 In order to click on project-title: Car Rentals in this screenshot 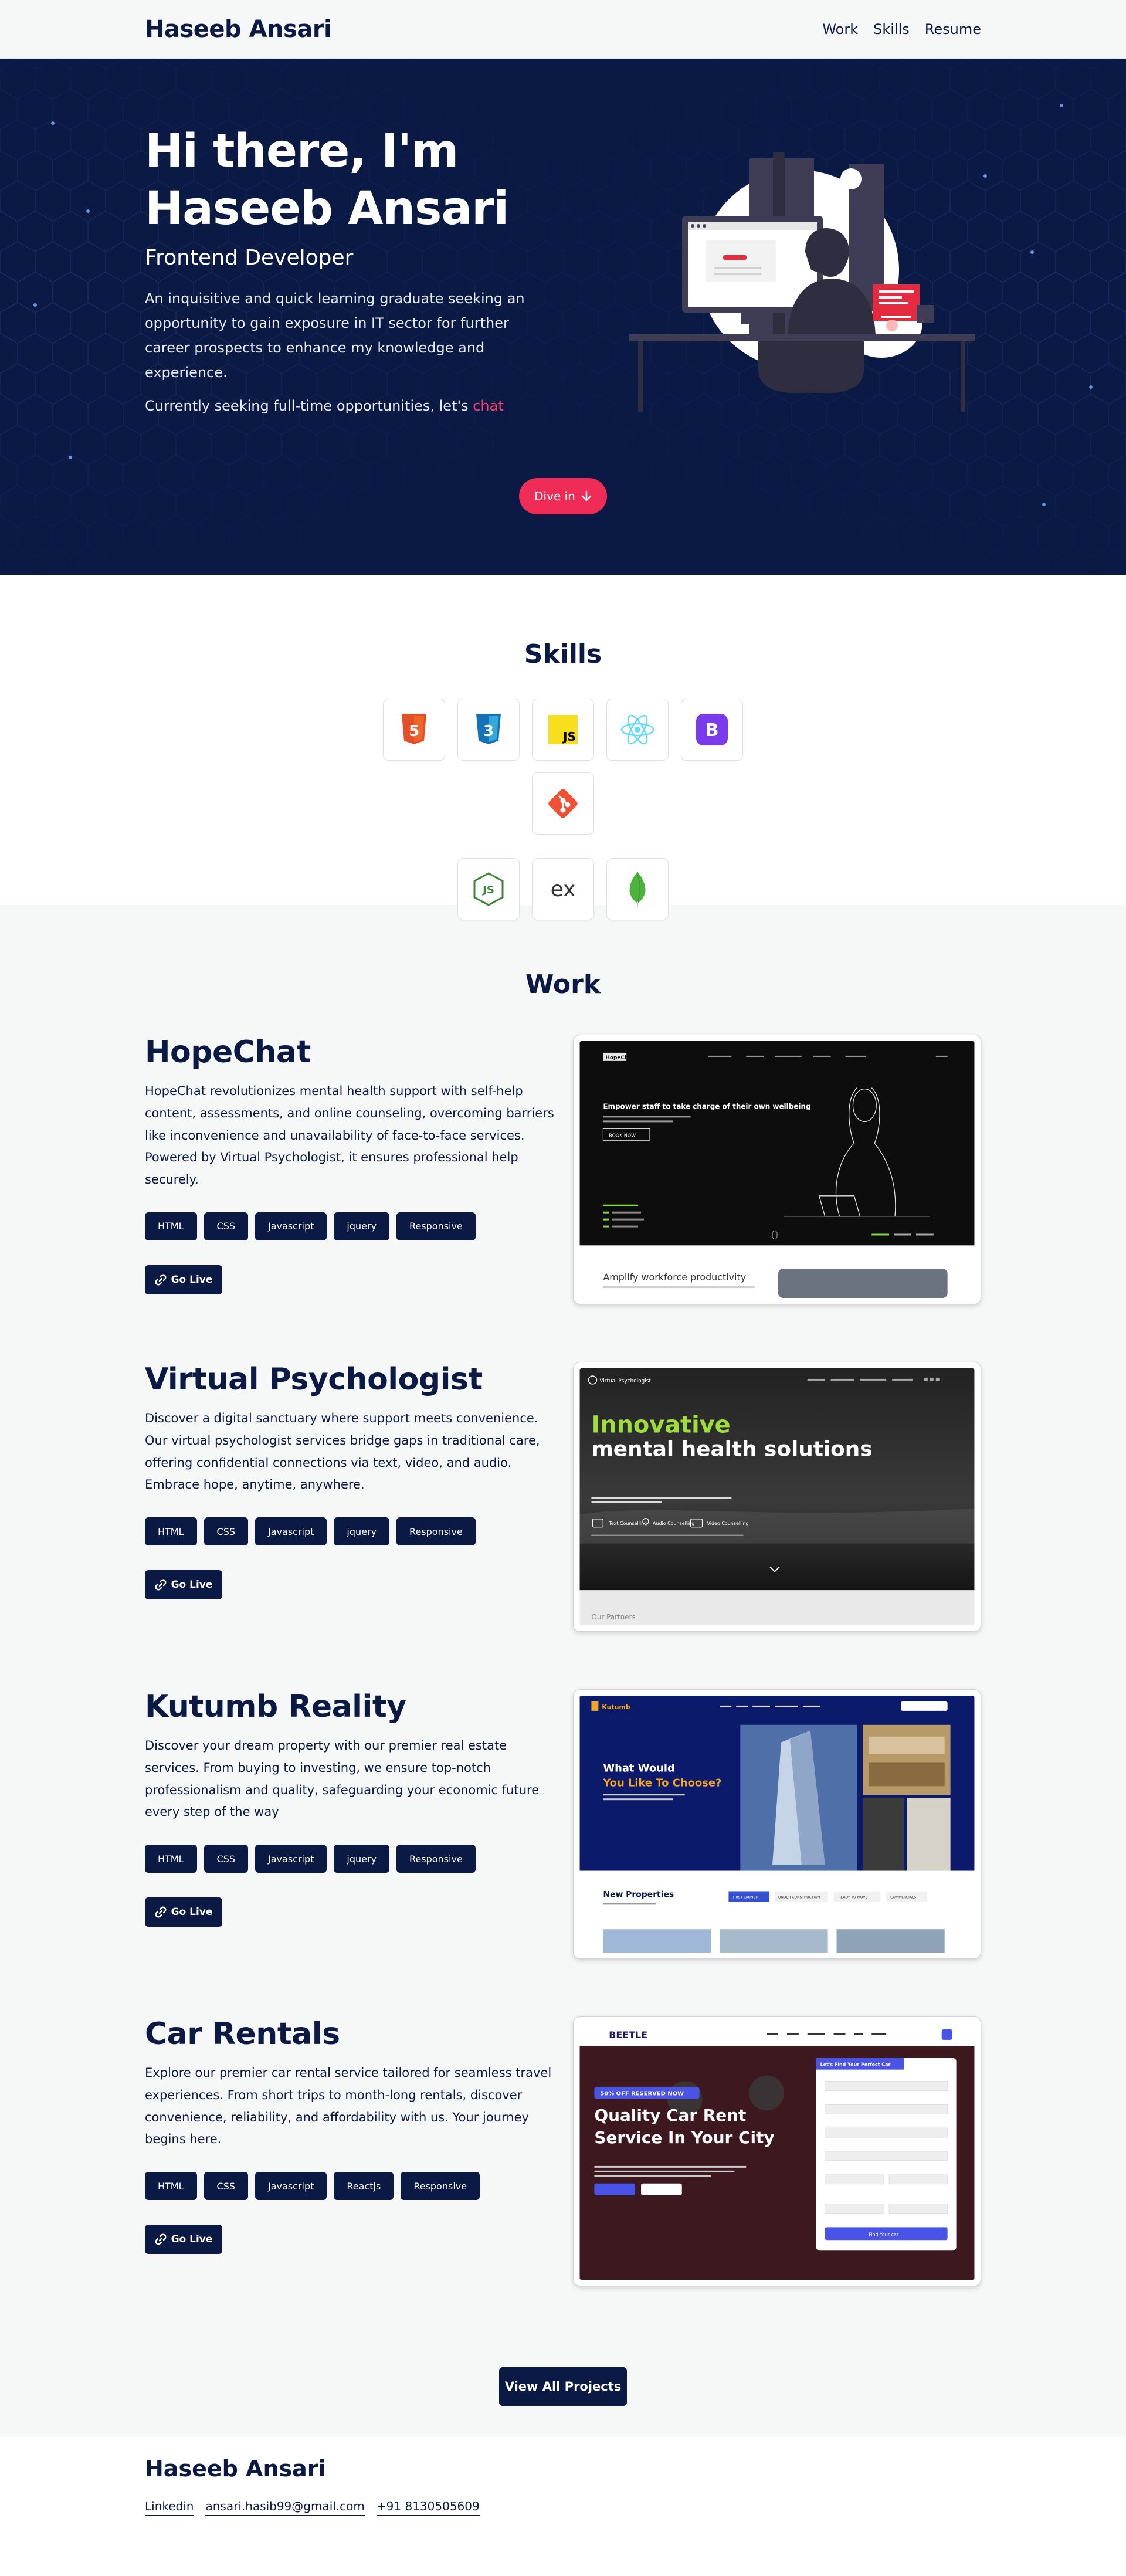, I will do `click(242, 2034)`.